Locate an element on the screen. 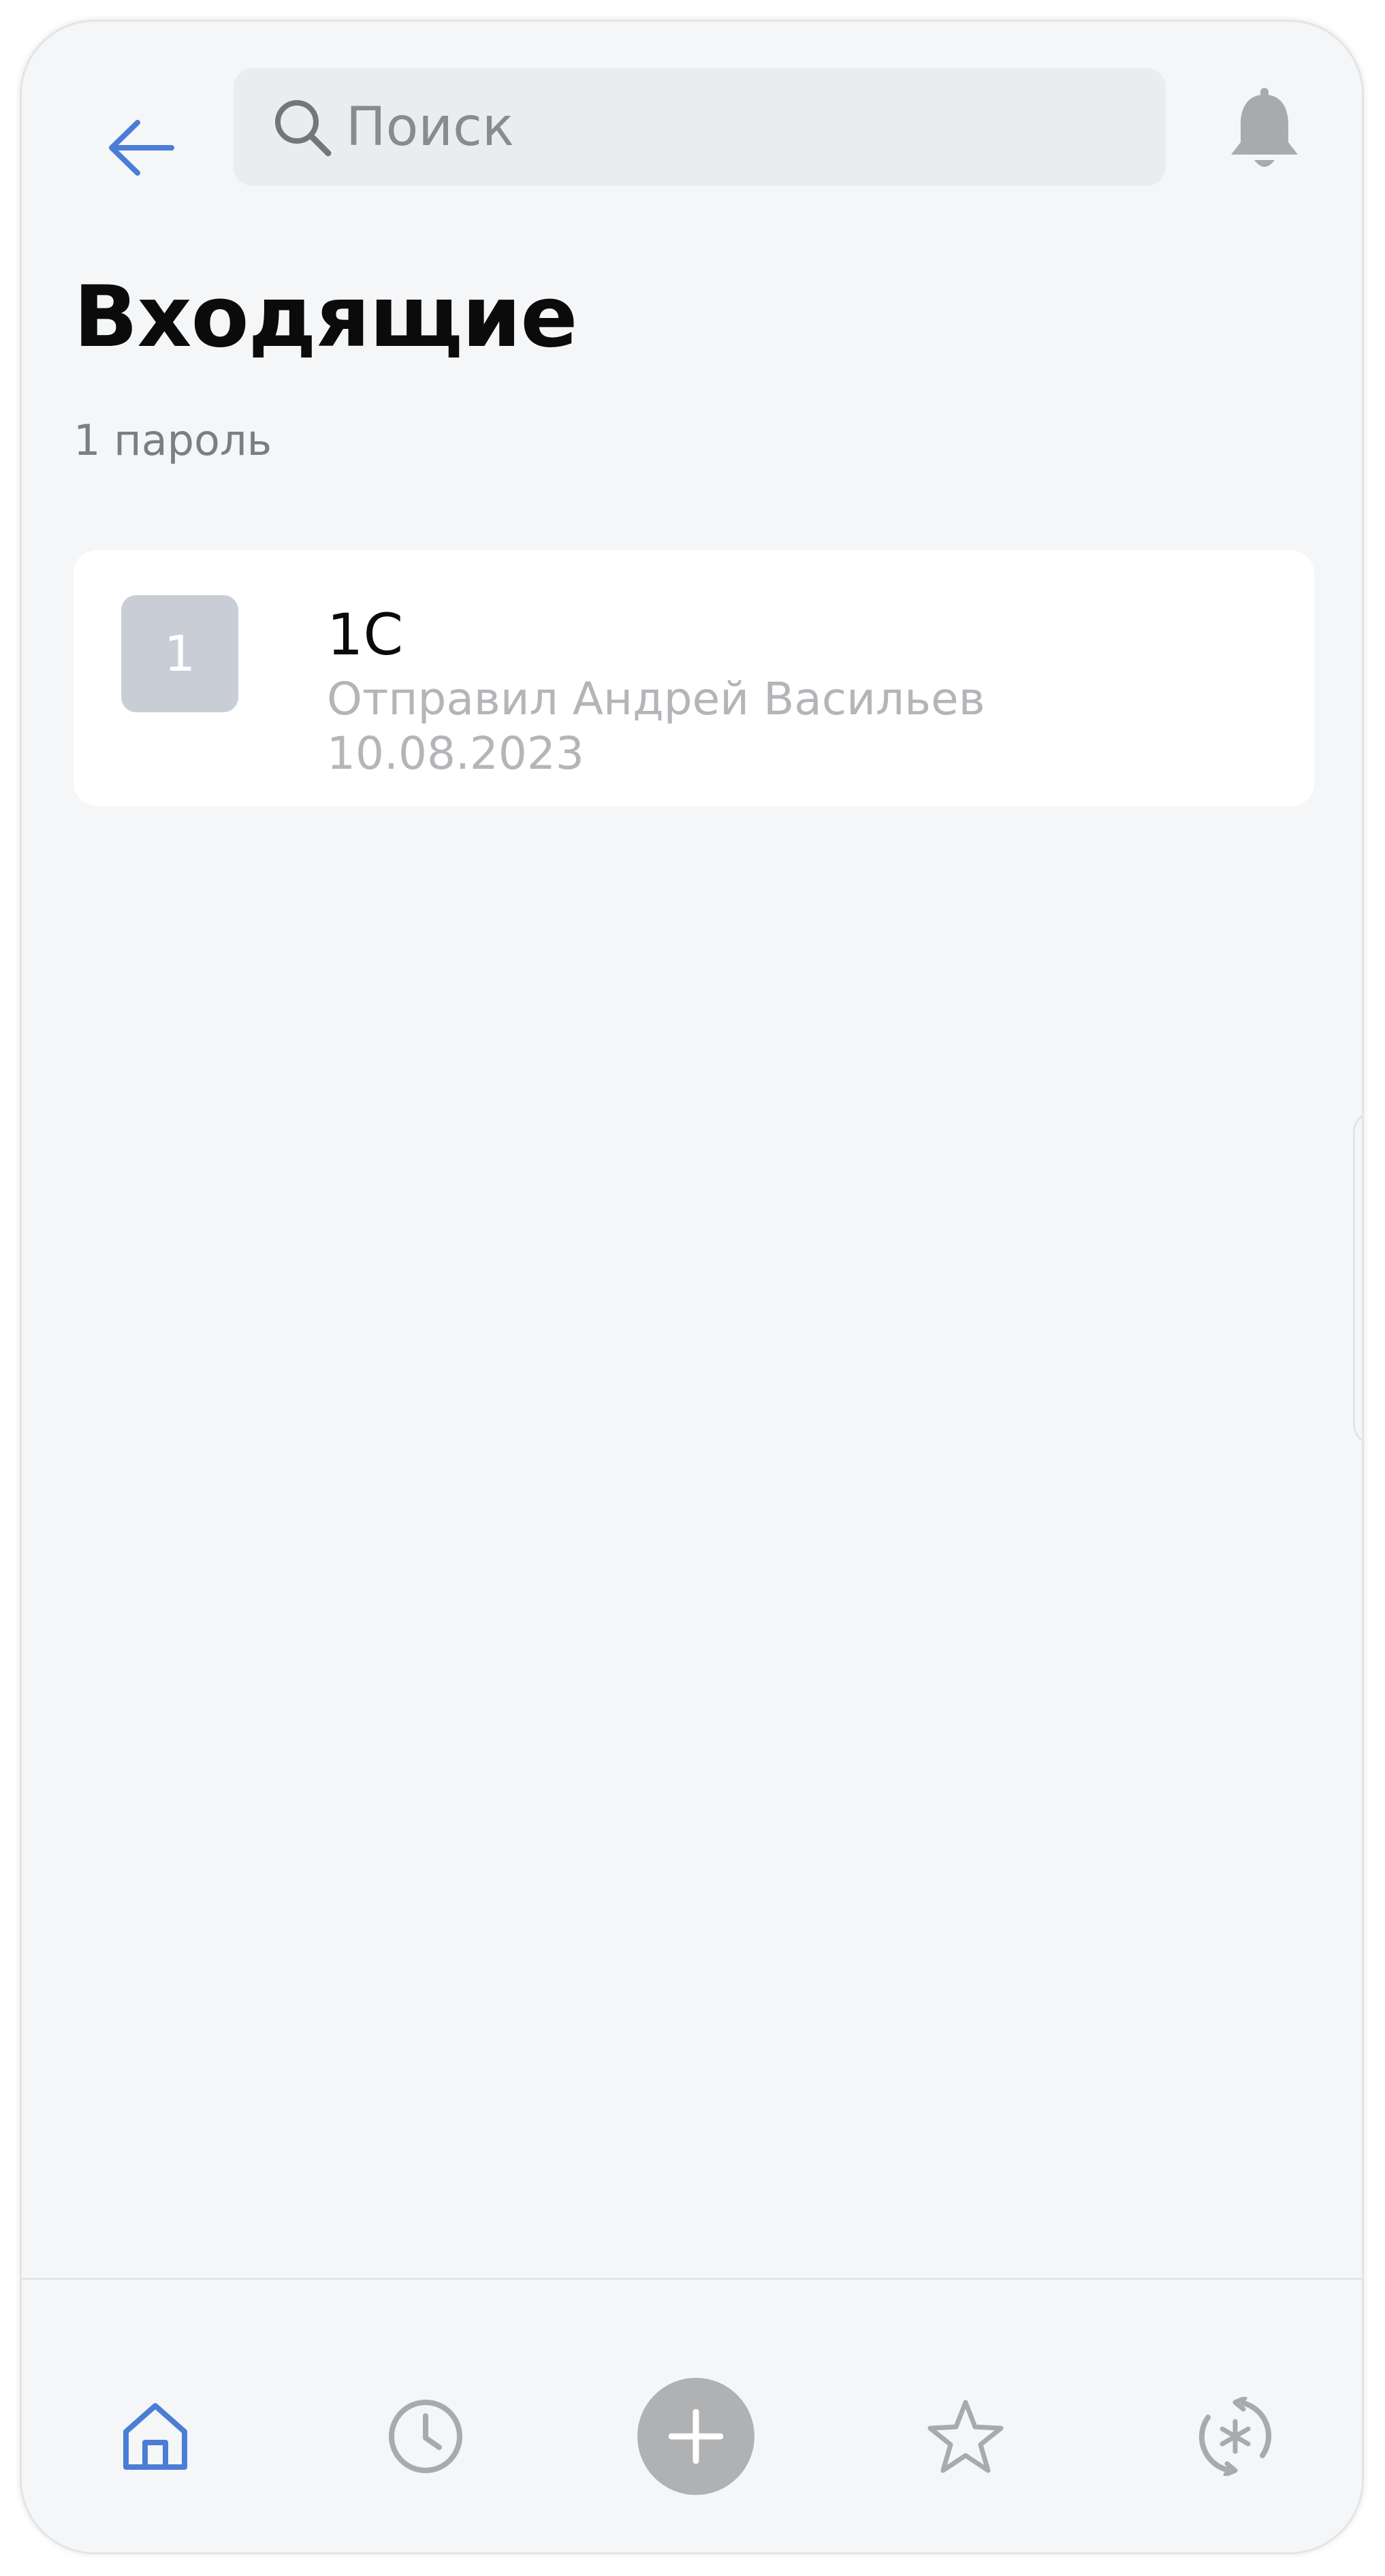 The image size is (1385, 2576). tab-recent is located at coordinates (425, 2436).